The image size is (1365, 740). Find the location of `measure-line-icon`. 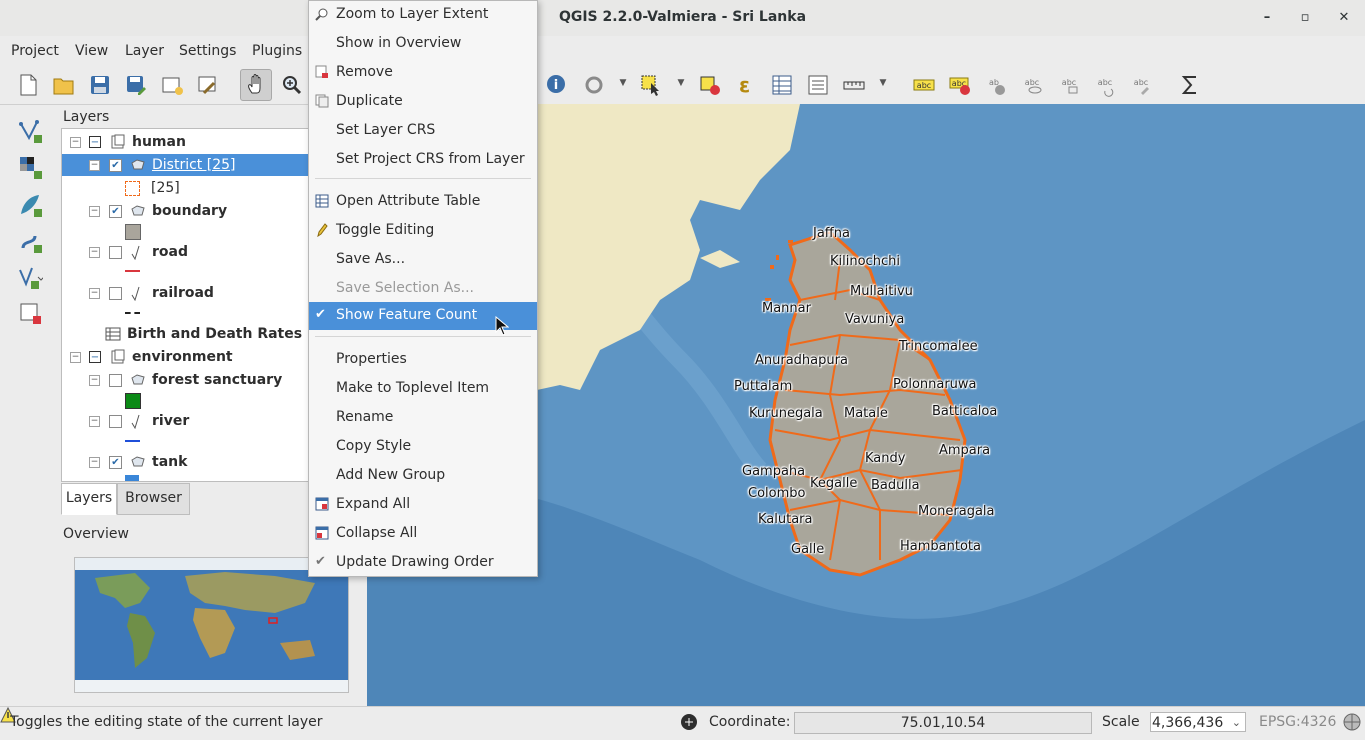

measure-line-icon is located at coordinates (854, 85).